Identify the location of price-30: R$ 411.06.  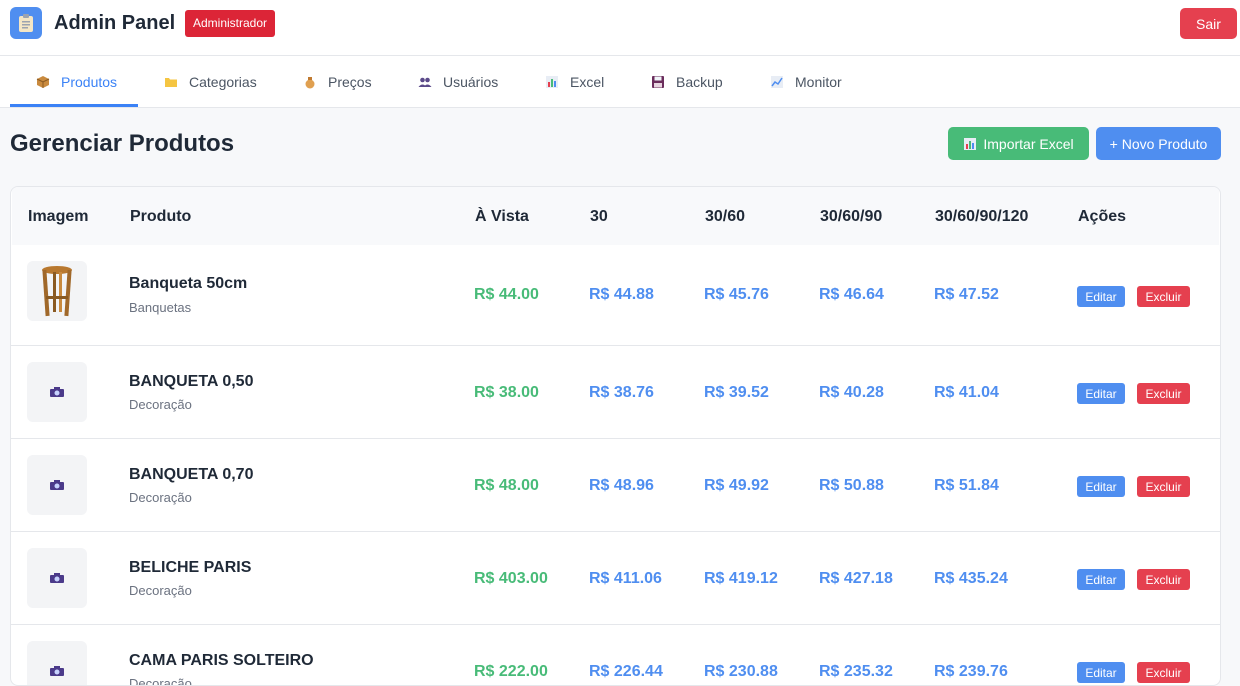
(625, 578).